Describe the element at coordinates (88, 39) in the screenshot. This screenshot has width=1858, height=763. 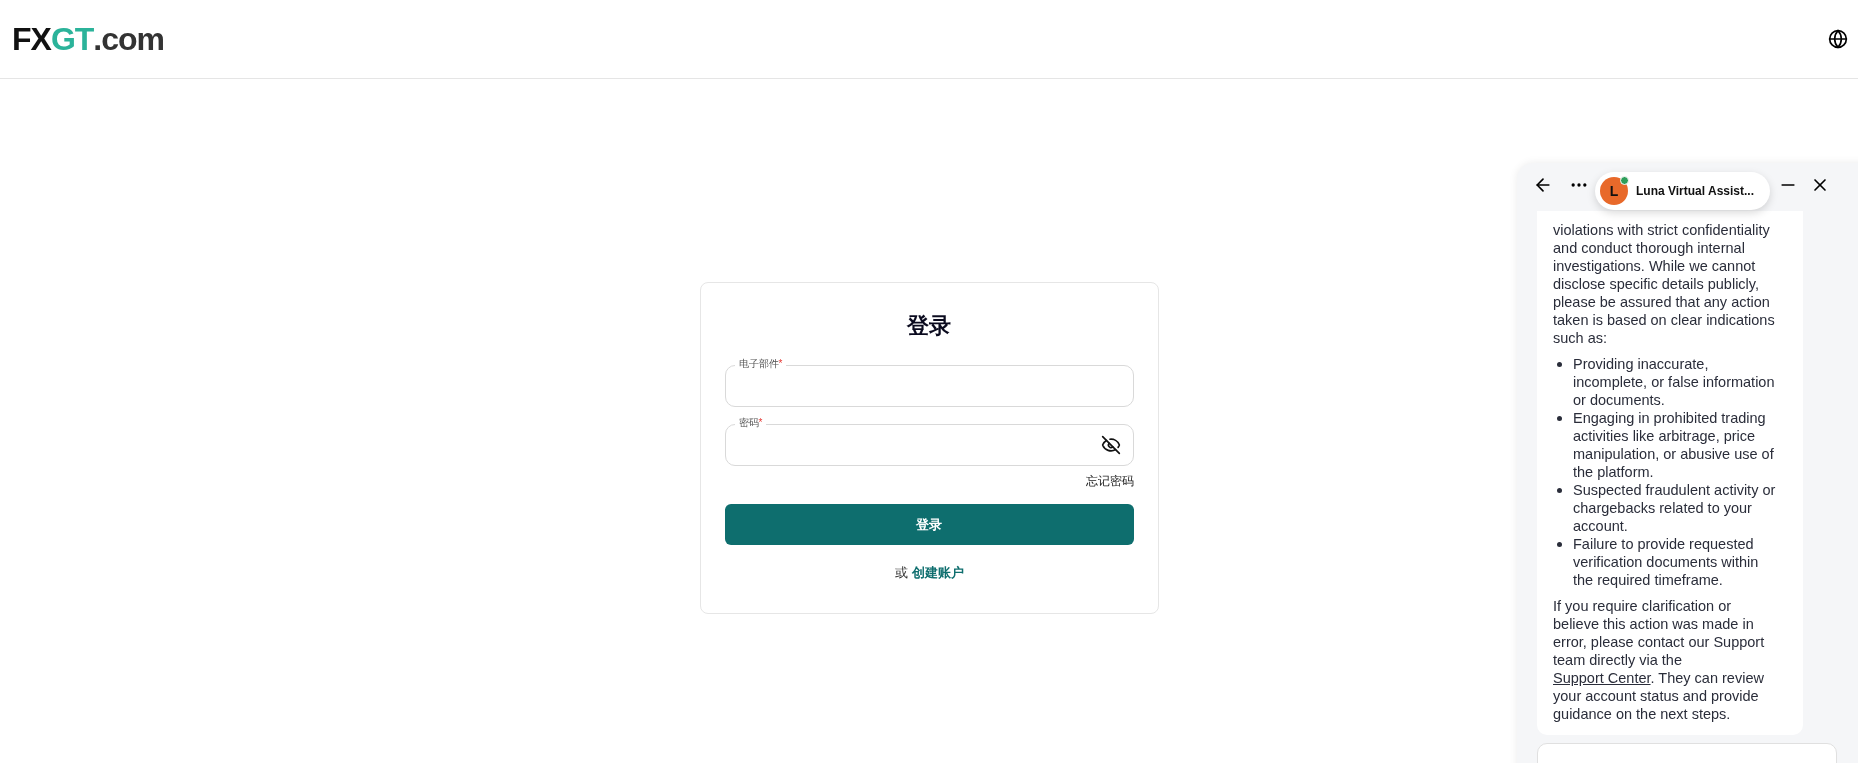
I see `logo: FXGT.com` at that location.